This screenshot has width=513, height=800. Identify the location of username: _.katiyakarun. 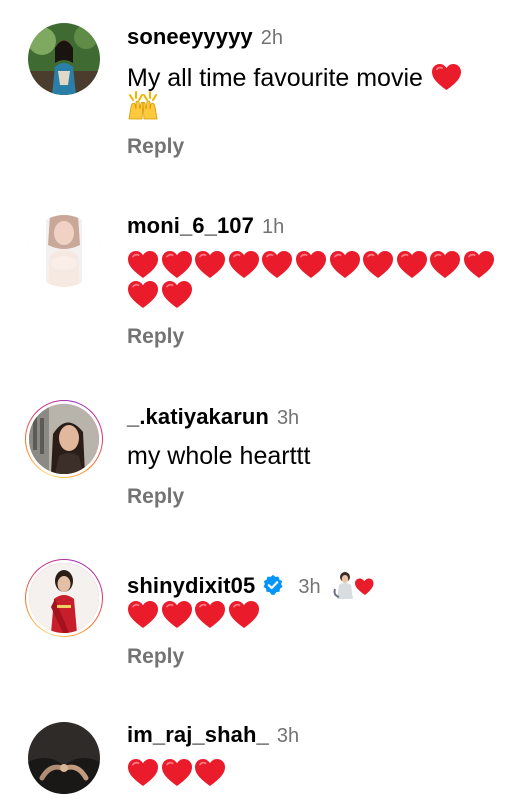
(198, 417).